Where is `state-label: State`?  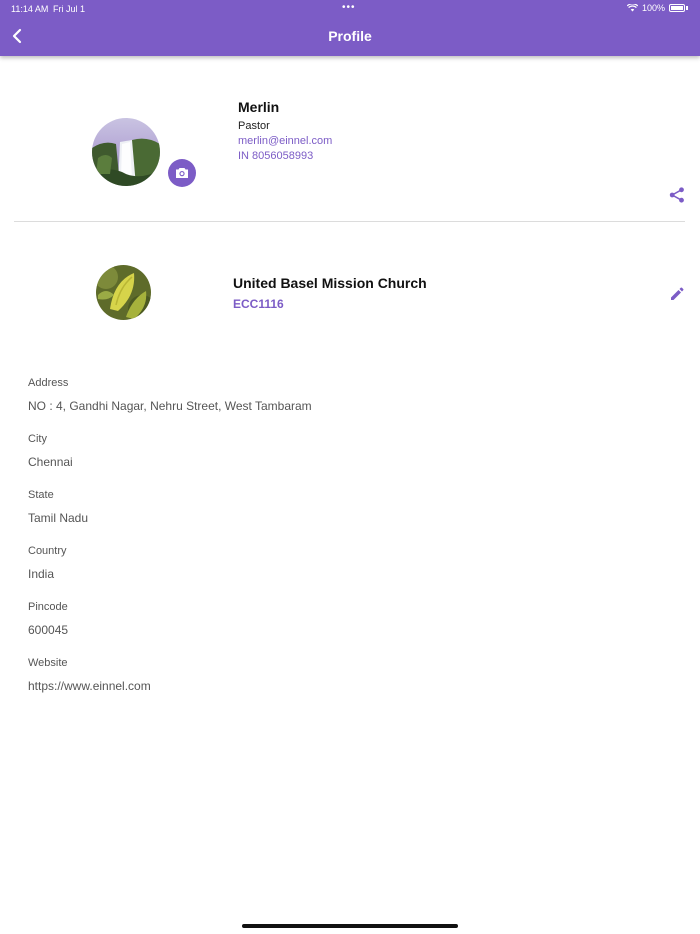 state-label: State is located at coordinates (41, 495).